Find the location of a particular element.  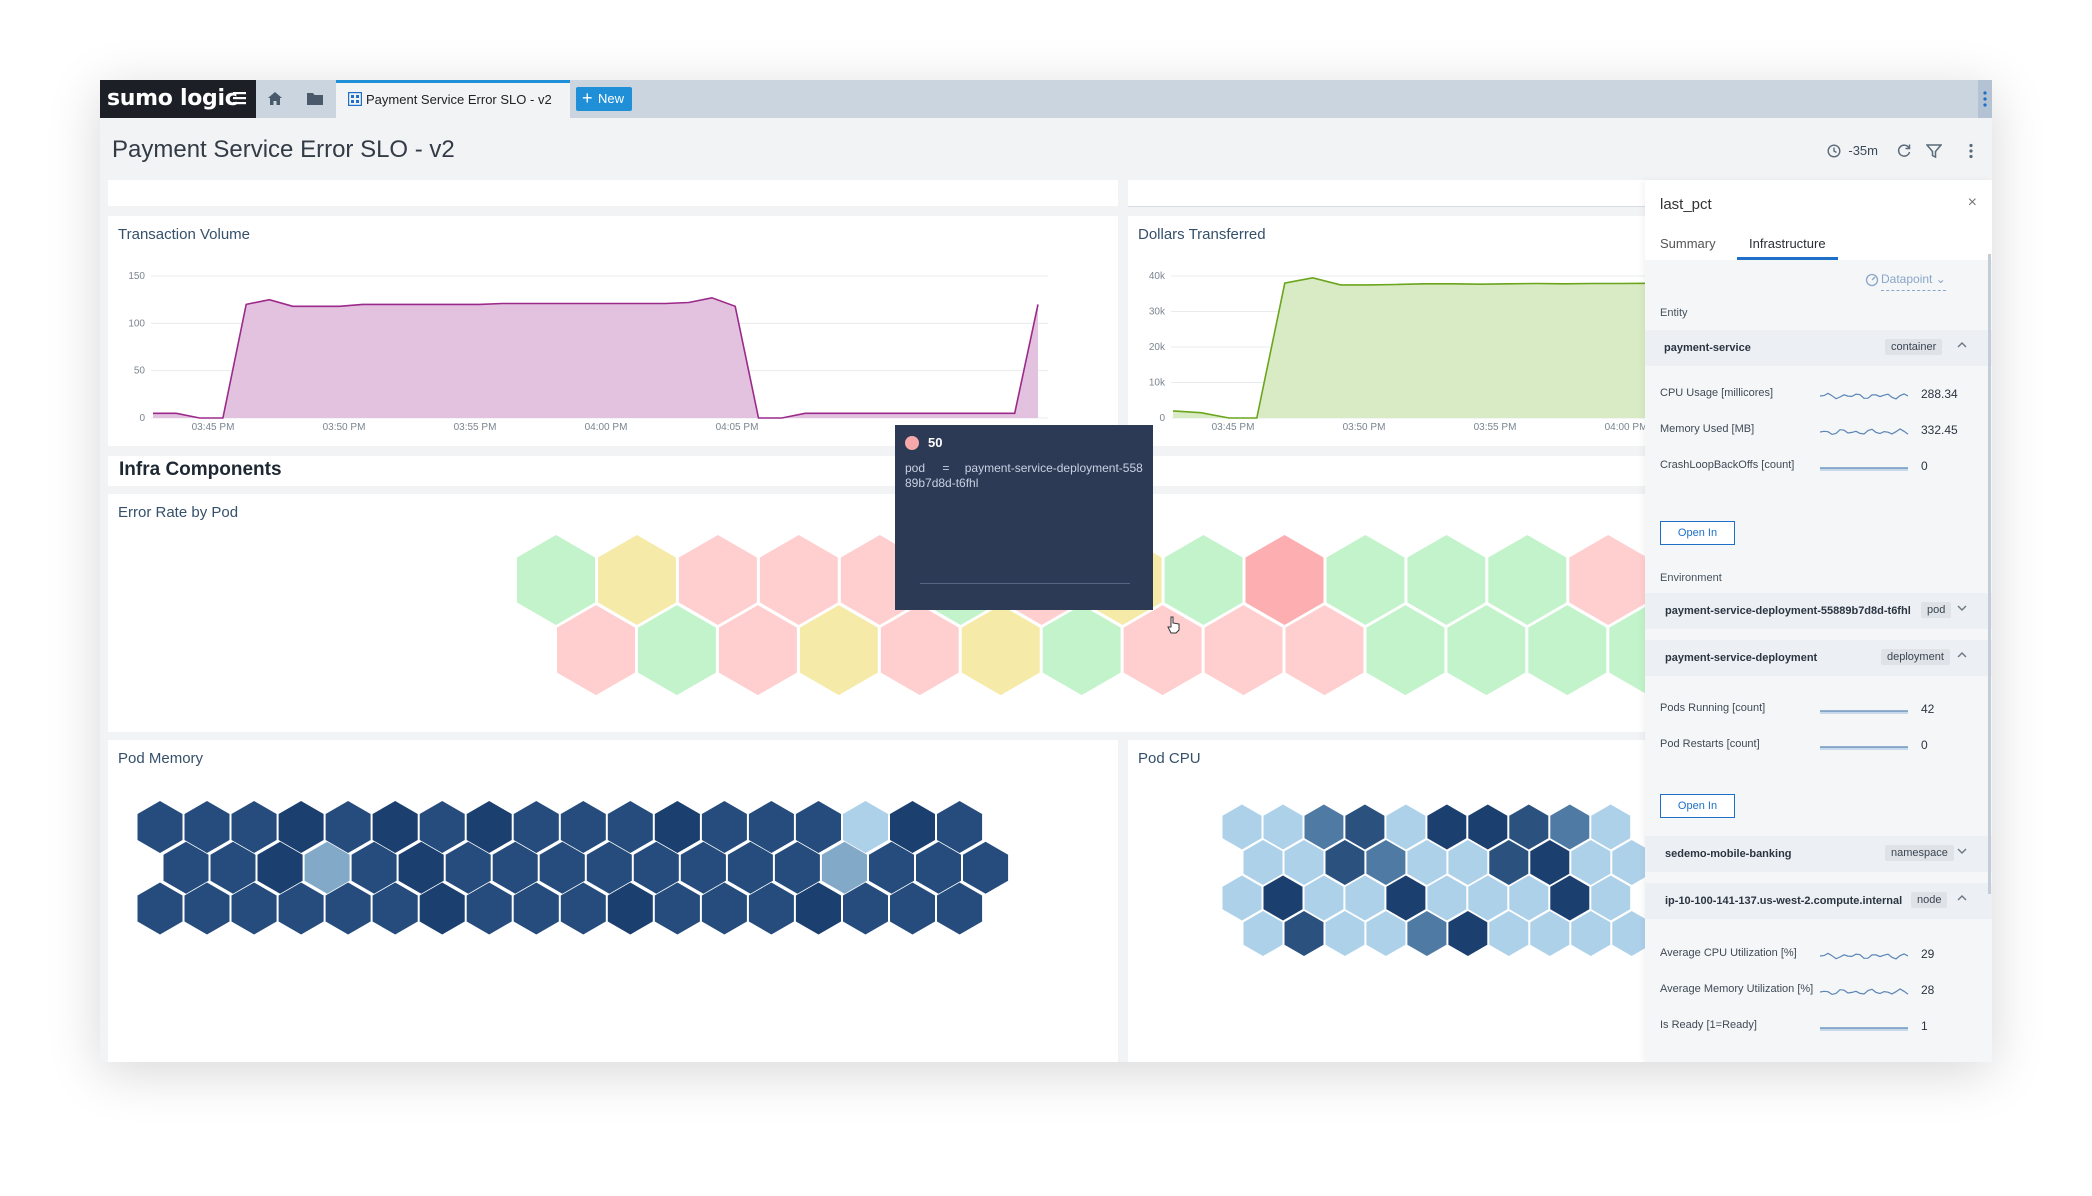

env-row-namespace: sedemo-mobile-banking namespace is located at coordinates (1818, 854).